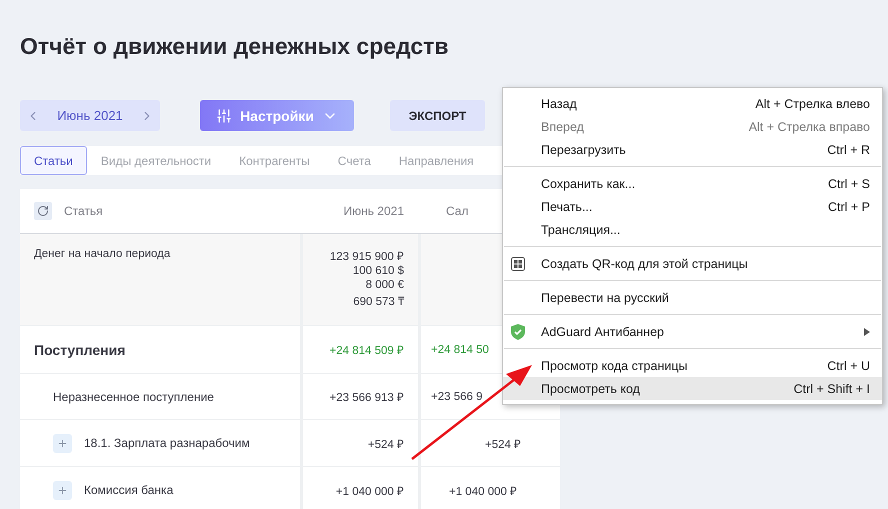 This screenshot has height=509, width=888. I want to click on amount: +24 814 509 ₽, so click(367, 350).